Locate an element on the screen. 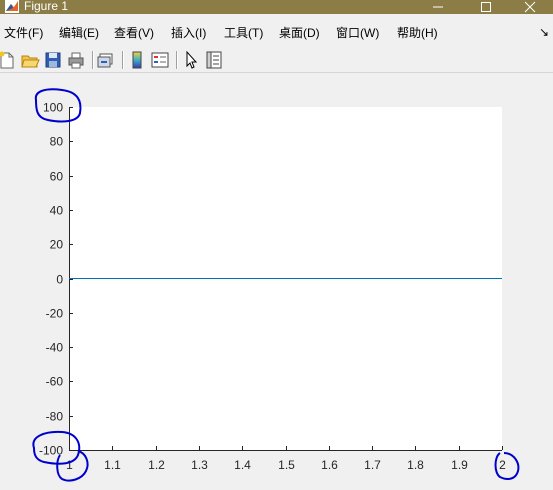  x-tick-label: 1.8 is located at coordinates (415, 465).